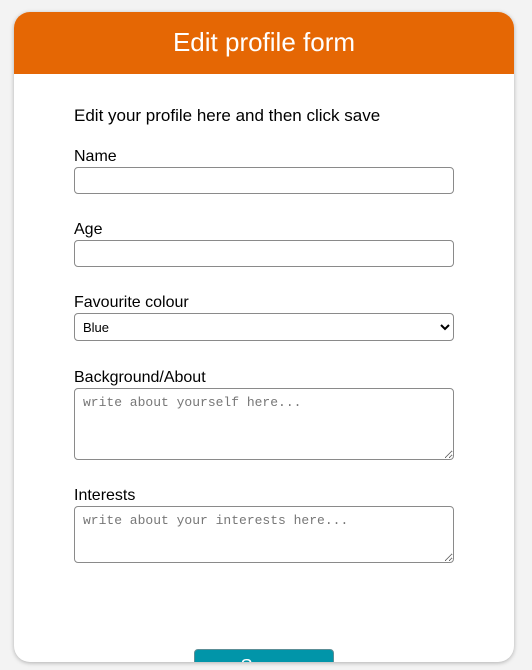 Image resolution: width=532 pixels, height=670 pixels. I want to click on favourite-colour-label: Favourite colour, so click(131, 302).